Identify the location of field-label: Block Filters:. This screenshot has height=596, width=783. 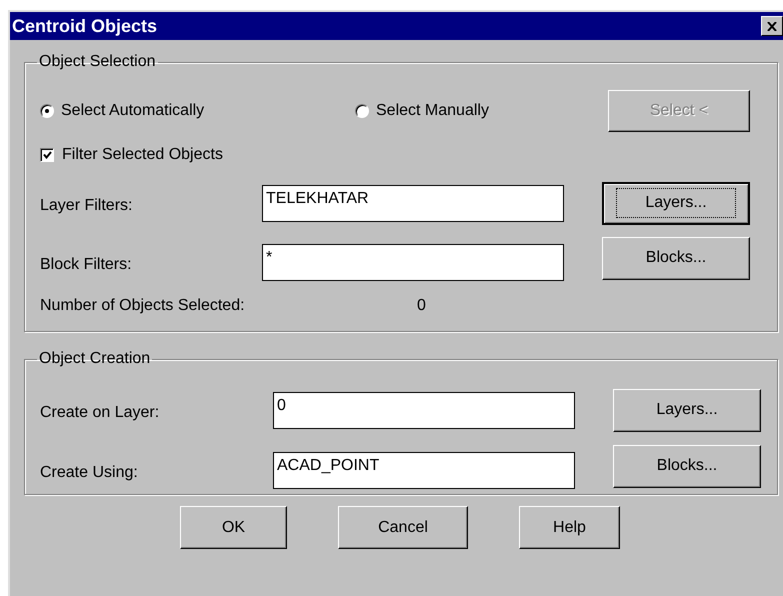
(86, 265).